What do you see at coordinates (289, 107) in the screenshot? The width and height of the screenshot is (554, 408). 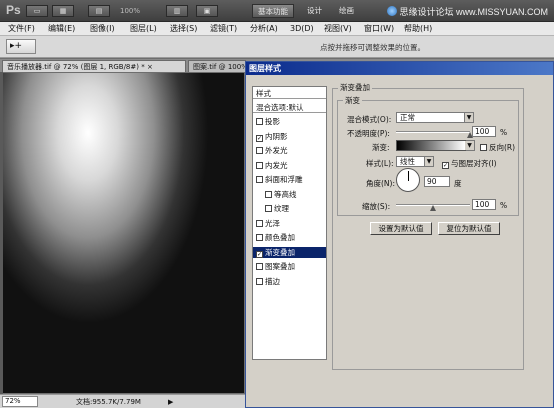 I see `blending-options-item: 混合选项:默认` at bounding box center [289, 107].